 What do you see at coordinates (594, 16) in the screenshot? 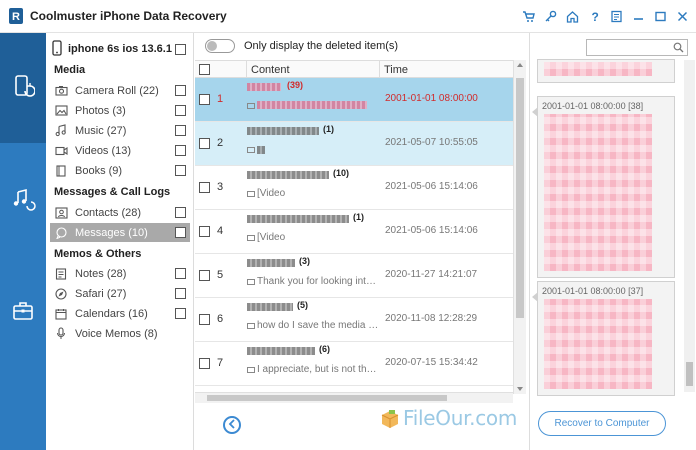
I see `help-icon: ?` at bounding box center [594, 16].